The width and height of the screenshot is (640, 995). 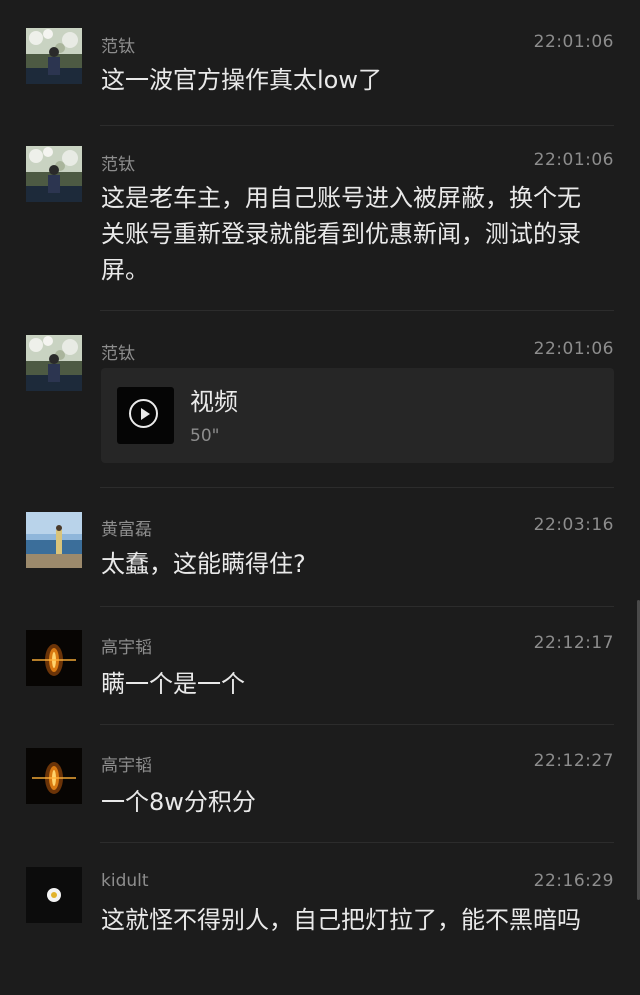 I want to click on sender-name: kidult, so click(x=125, y=881).